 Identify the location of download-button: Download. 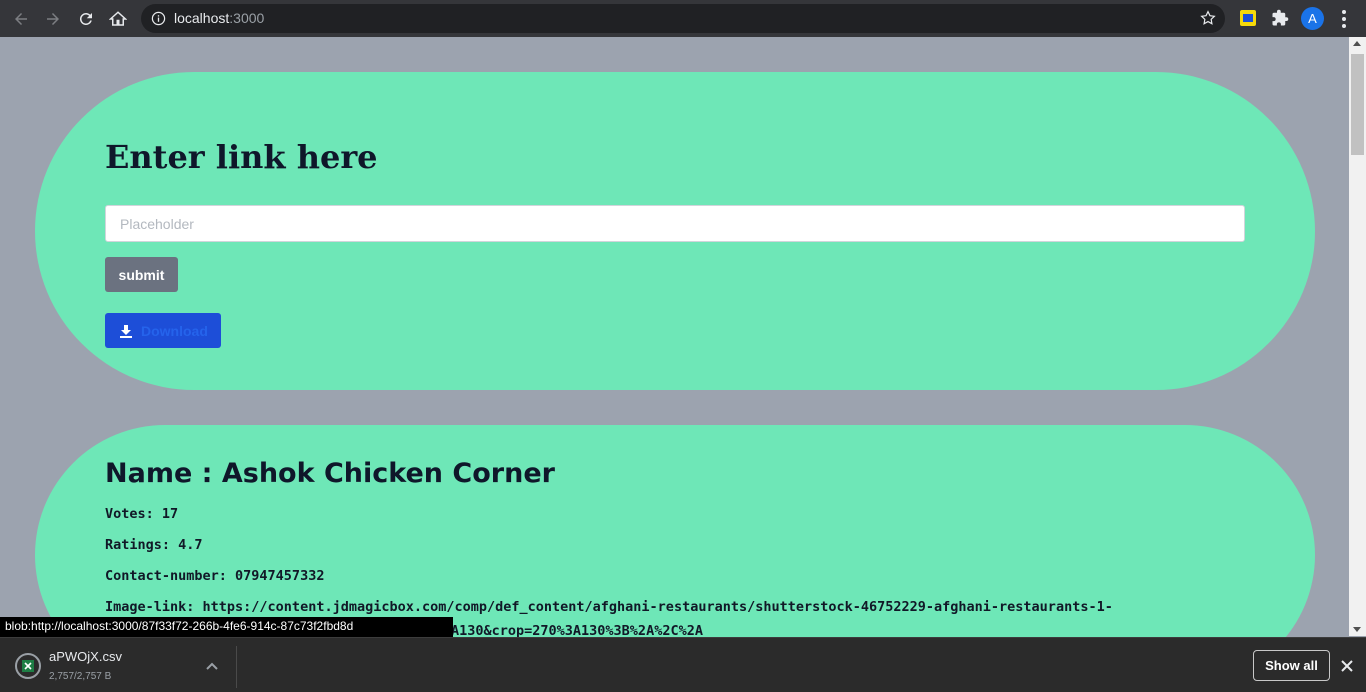
(163, 330).